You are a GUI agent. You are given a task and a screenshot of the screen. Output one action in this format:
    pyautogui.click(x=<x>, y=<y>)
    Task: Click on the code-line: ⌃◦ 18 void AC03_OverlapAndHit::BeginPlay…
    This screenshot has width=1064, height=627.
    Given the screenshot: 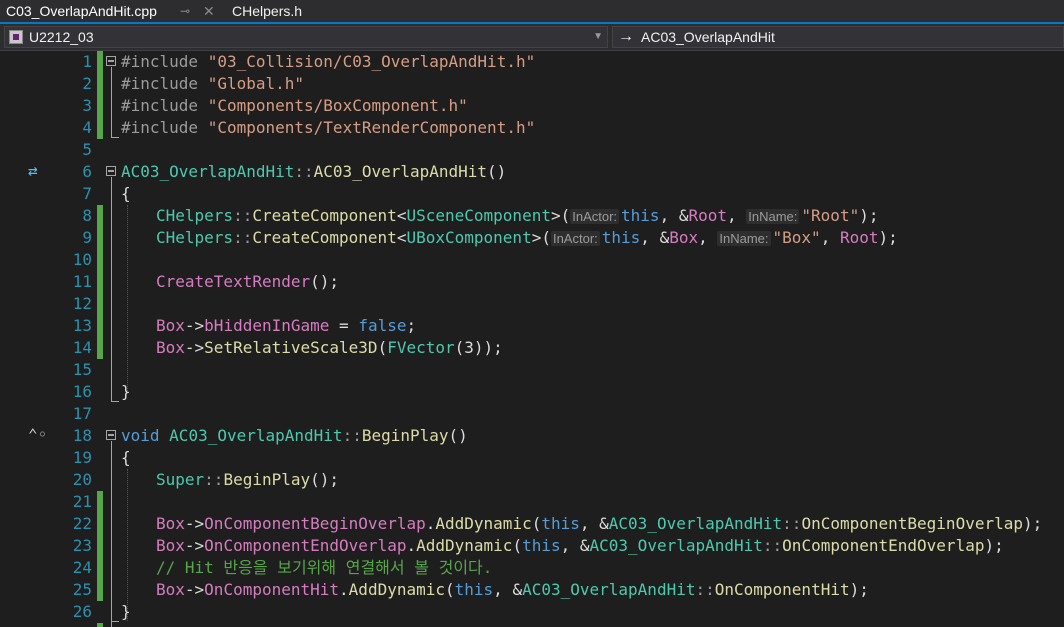 What is the action you would take?
    pyautogui.click(x=532, y=436)
    